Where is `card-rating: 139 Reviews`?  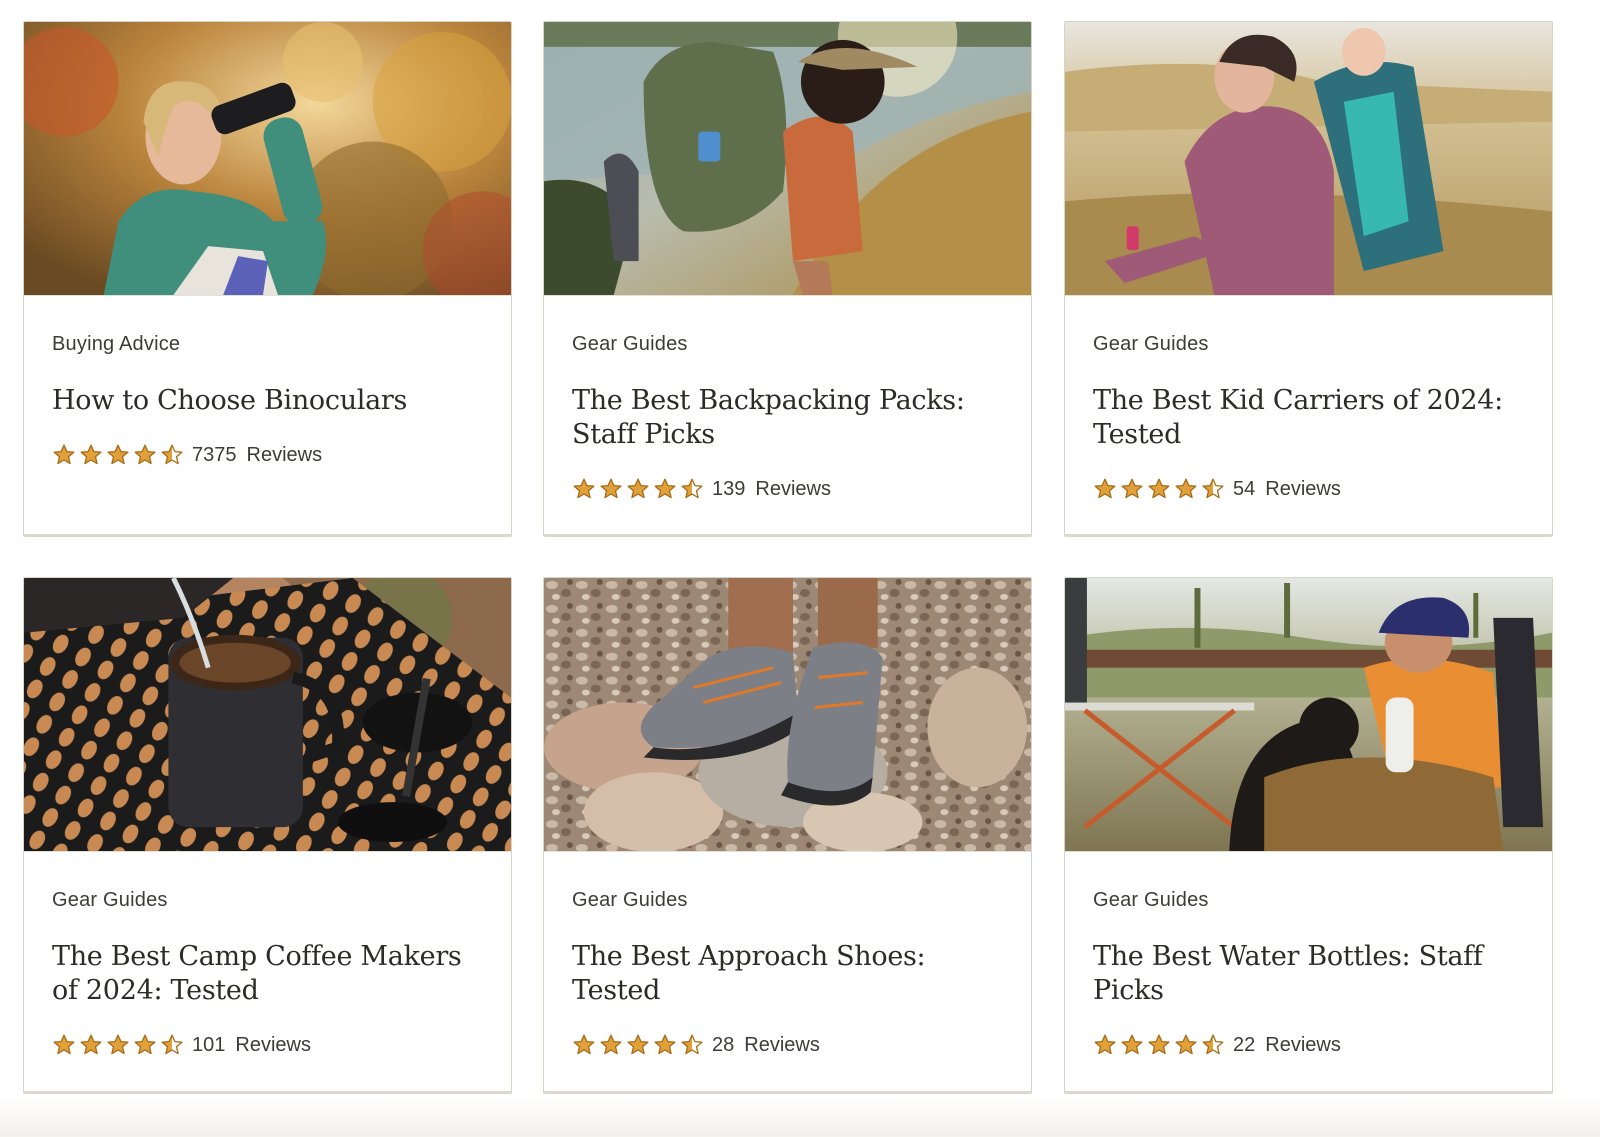 card-rating: 139 Reviews is located at coordinates (787, 489).